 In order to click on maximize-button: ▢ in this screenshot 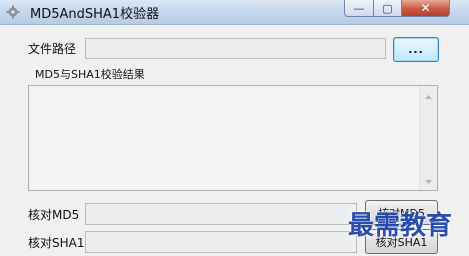, I will do `click(388, 8)`.